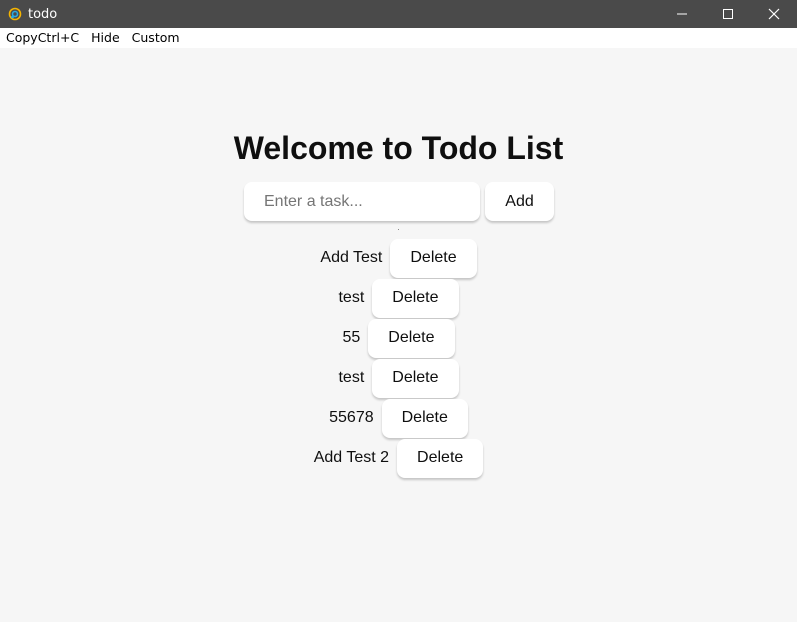 The image size is (797, 622). I want to click on close-icon, so click(774, 14).